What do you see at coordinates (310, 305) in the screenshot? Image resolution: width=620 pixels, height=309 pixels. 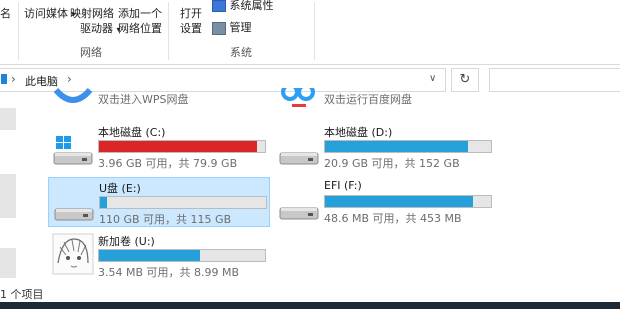 I see `taskbar-strip` at bounding box center [310, 305].